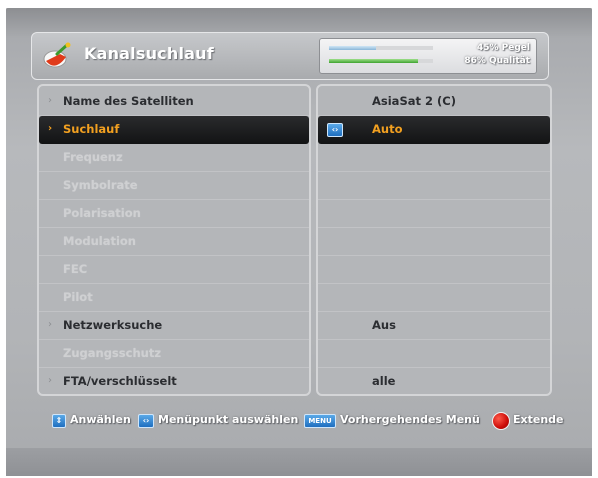 Image resolution: width=598 pixels, height=478 pixels. What do you see at coordinates (102, 213) in the screenshot?
I see `menu-item-label: Polarisation` at bounding box center [102, 213].